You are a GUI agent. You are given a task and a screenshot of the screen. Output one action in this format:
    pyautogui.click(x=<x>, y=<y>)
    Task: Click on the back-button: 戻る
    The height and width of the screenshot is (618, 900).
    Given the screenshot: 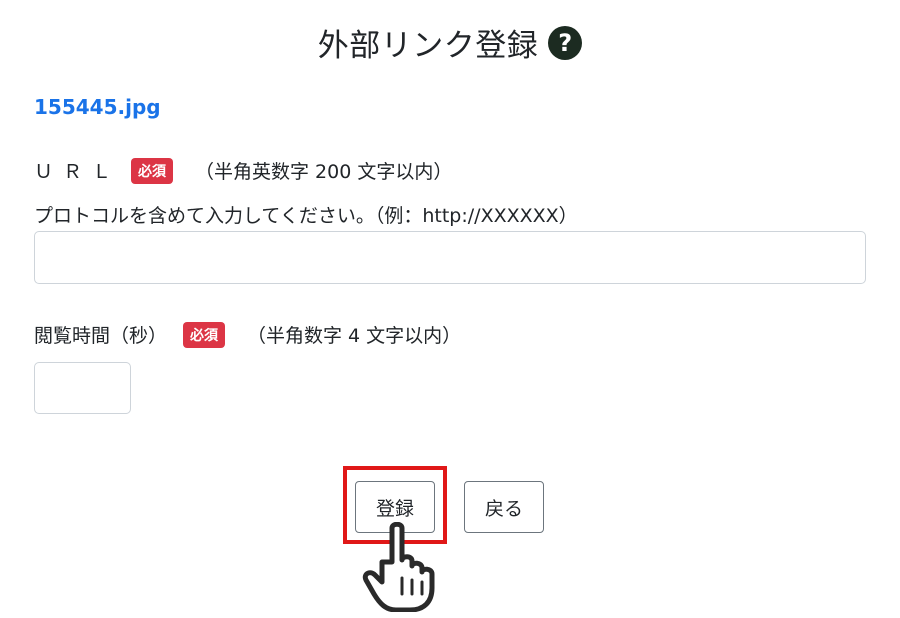 What is the action you would take?
    pyautogui.click(x=504, y=507)
    